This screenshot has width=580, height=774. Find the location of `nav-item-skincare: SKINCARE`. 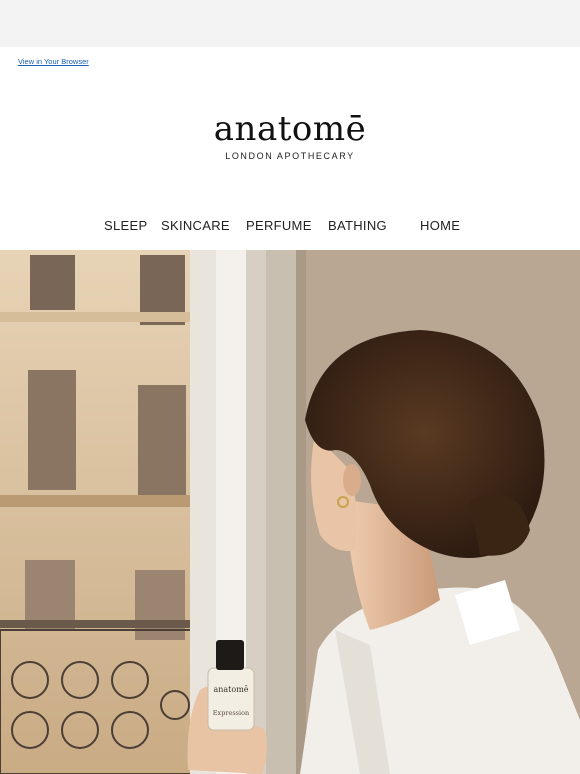

nav-item-skincare: SKINCARE is located at coordinates (195, 225).